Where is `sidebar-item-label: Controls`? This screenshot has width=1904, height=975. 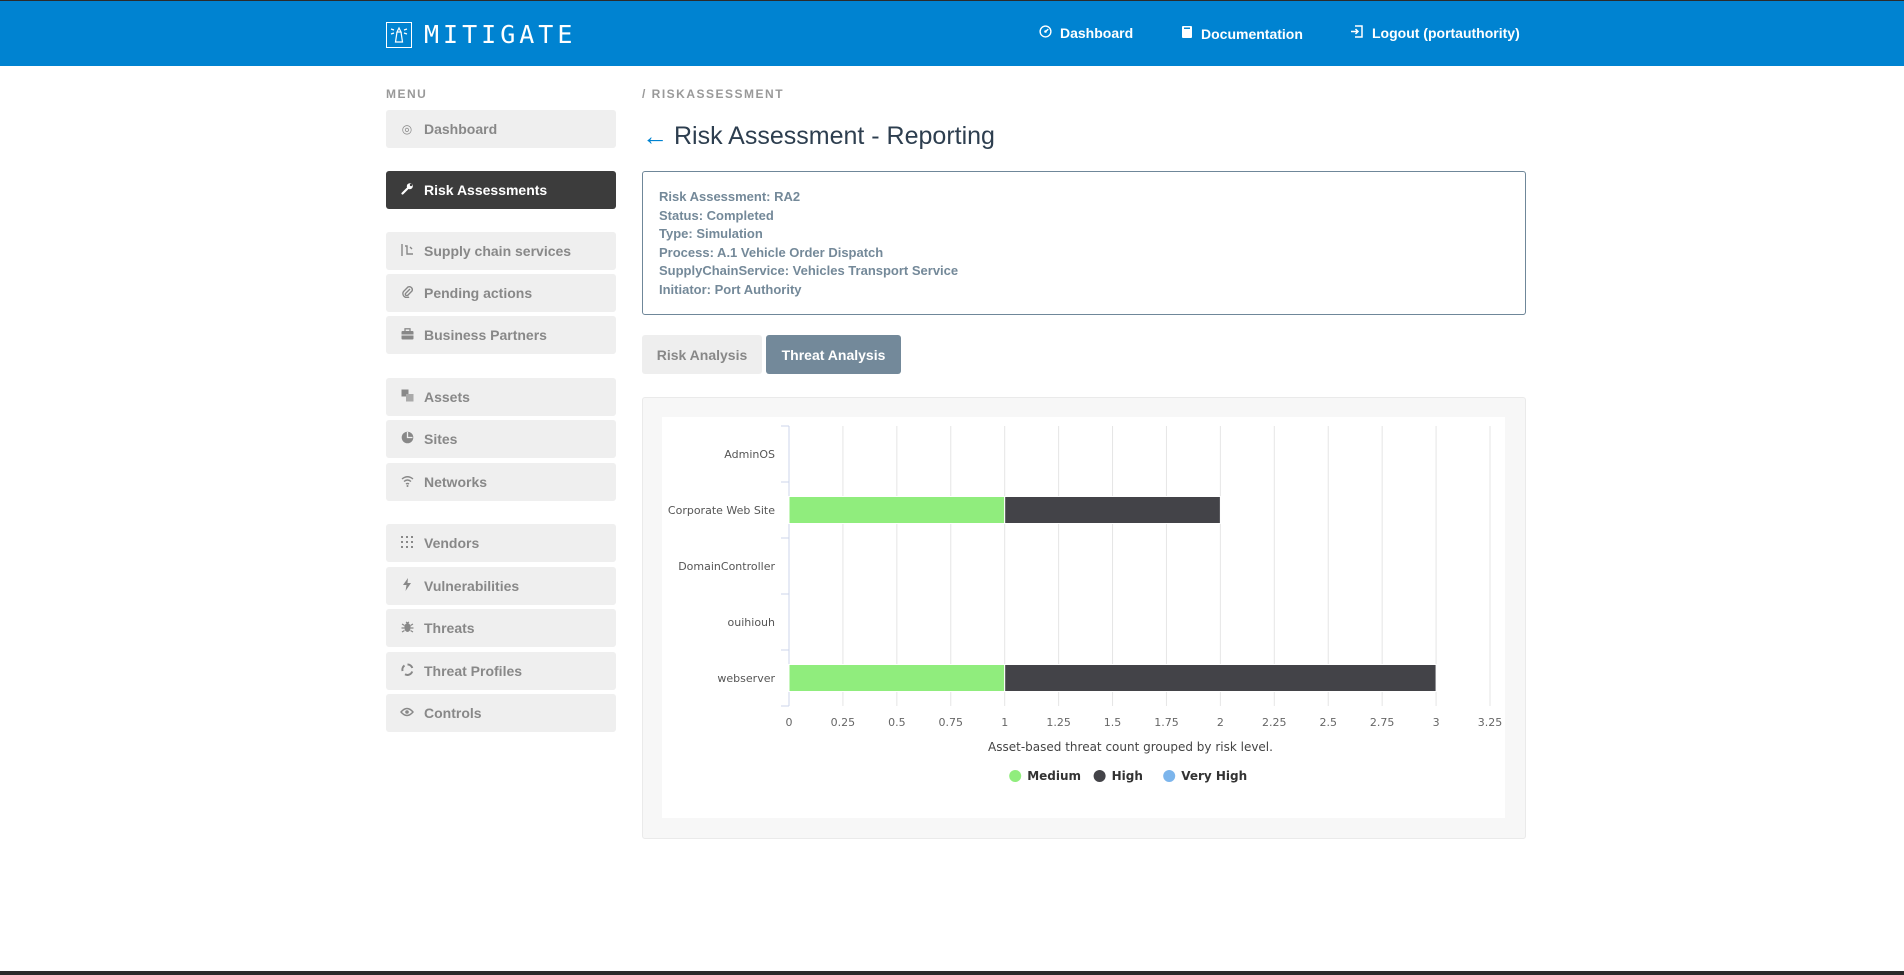 sidebar-item-label: Controls is located at coordinates (453, 713).